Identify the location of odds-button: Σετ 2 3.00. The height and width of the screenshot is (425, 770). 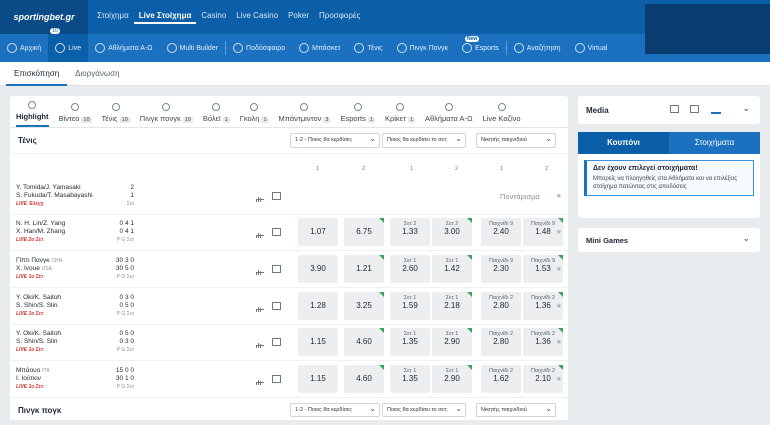
(452, 232).